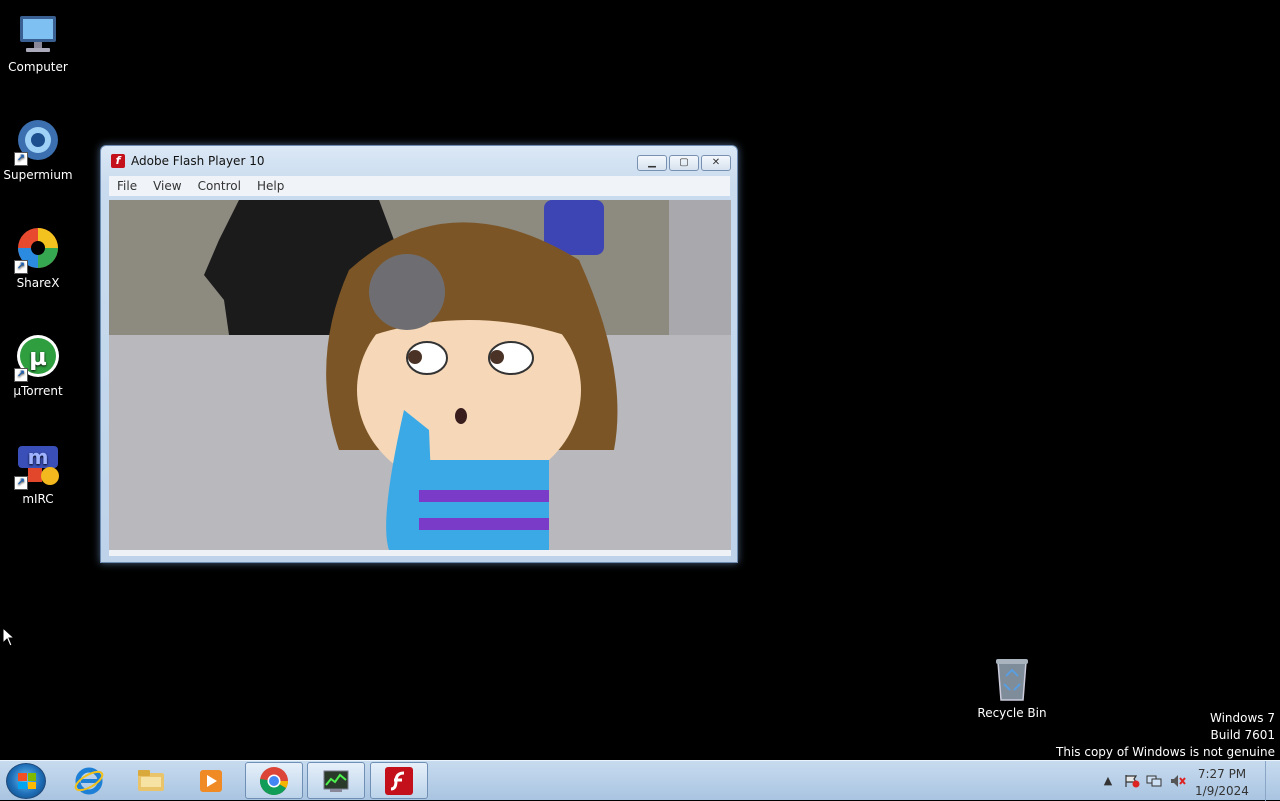 Image resolution: width=1280 pixels, height=801 pixels. Describe the element at coordinates (167, 186) in the screenshot. I see `menu-view: View` at that location.